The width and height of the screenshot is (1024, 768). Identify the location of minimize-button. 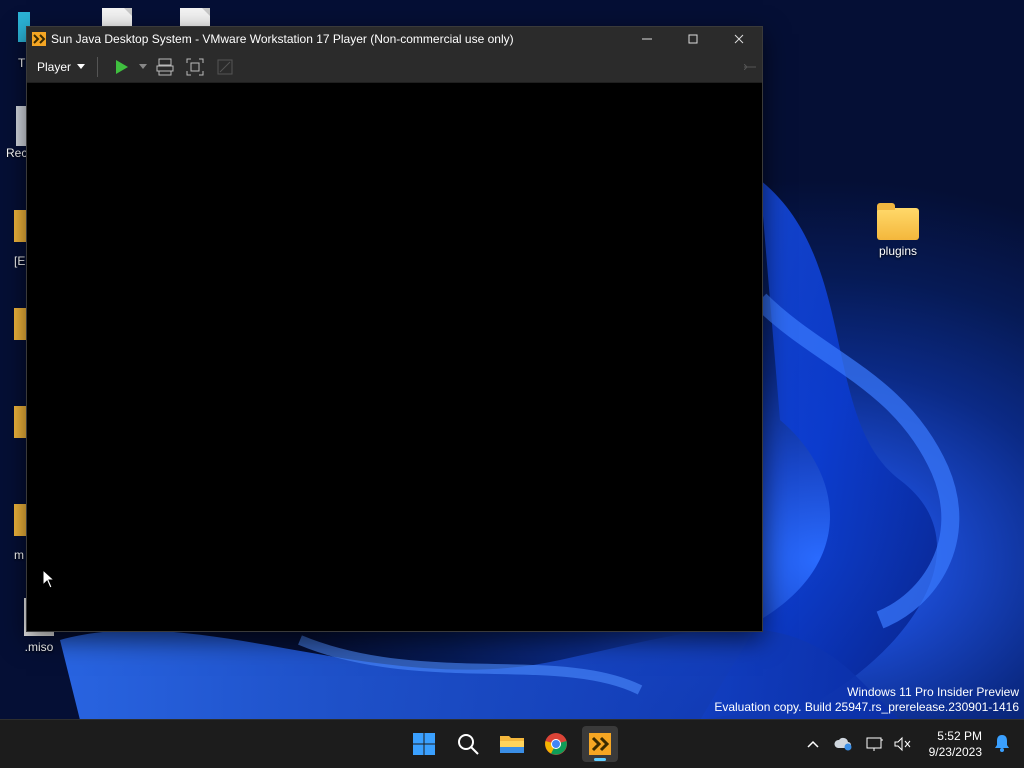
(647, 39).